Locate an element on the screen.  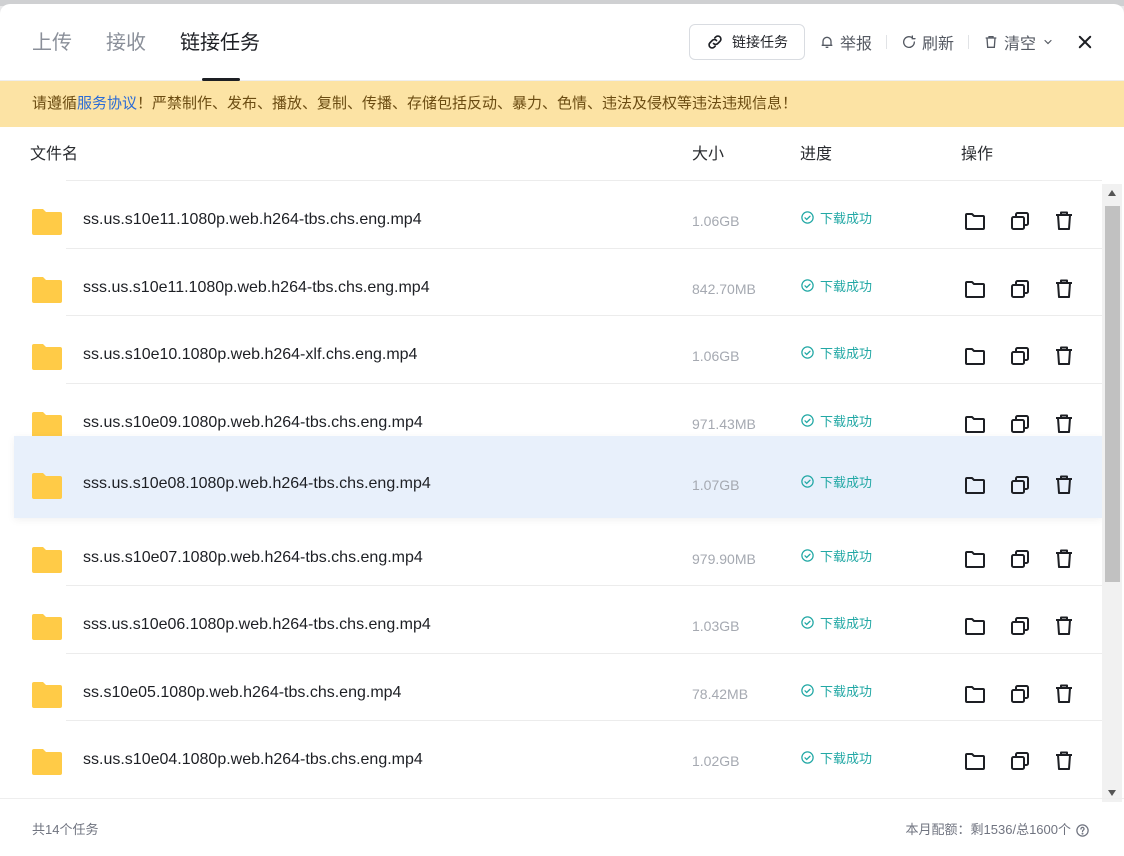
report-button: 举报 is located at coordinates (845, 42).